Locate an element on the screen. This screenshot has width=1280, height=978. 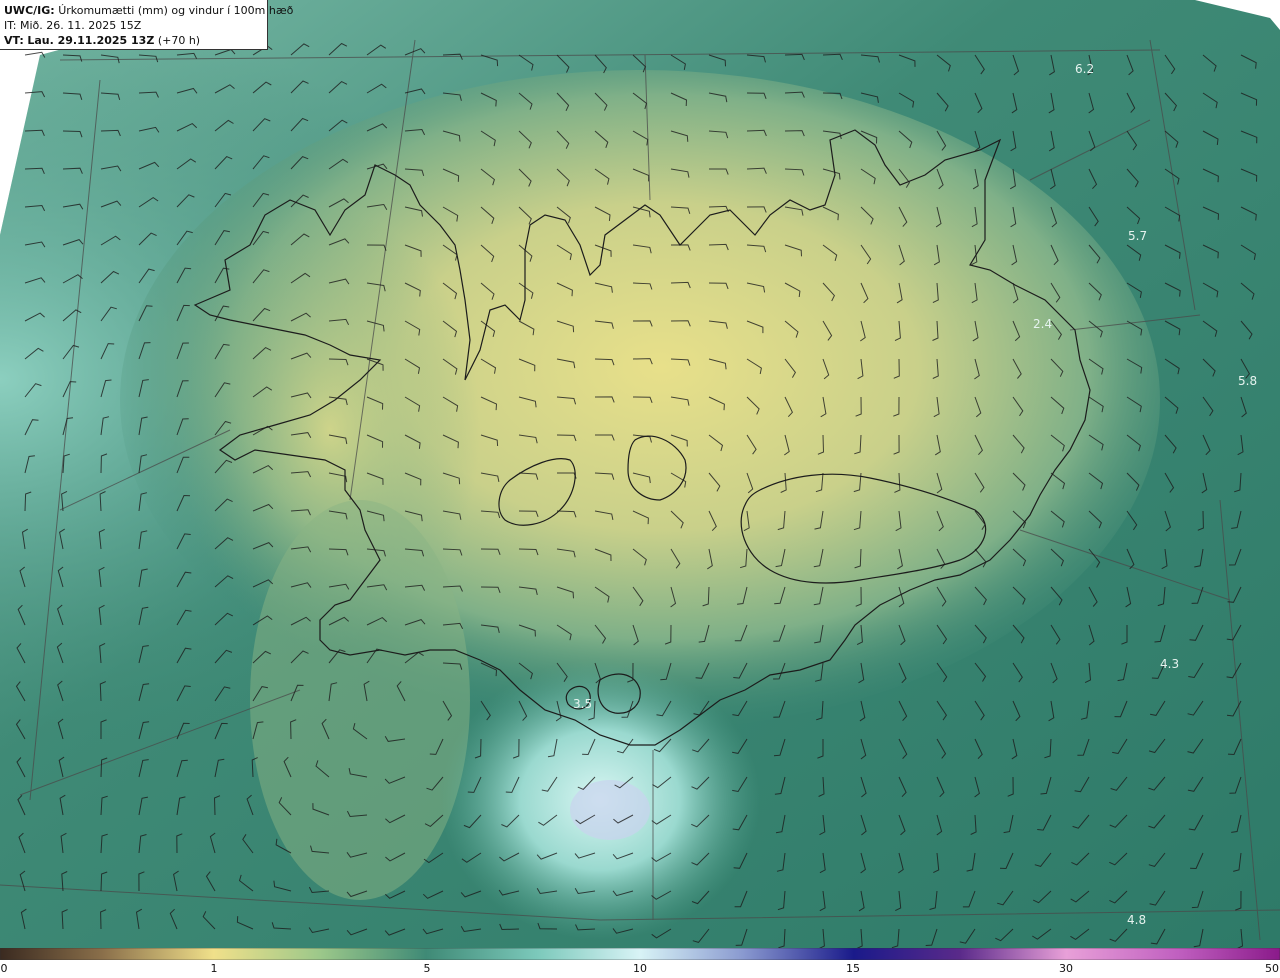
map-label: 4.8 is located at coordinates (1136, 920).